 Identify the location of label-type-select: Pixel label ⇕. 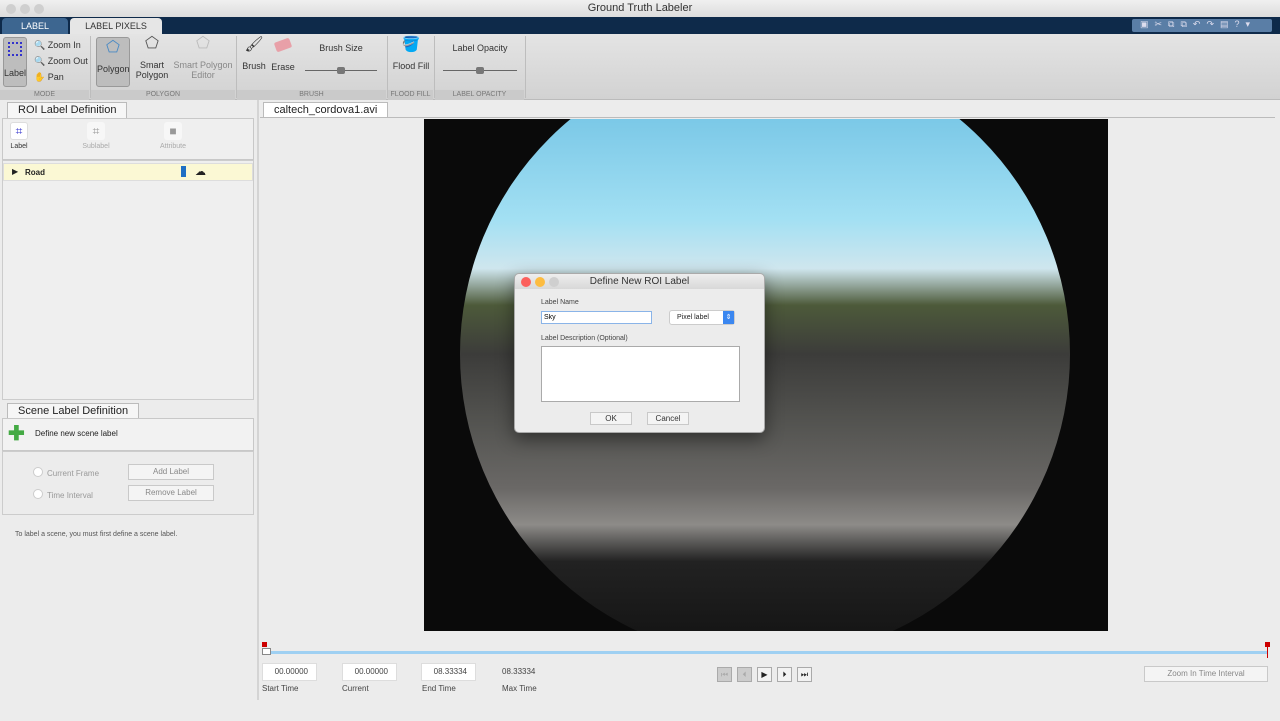
(702, 317).